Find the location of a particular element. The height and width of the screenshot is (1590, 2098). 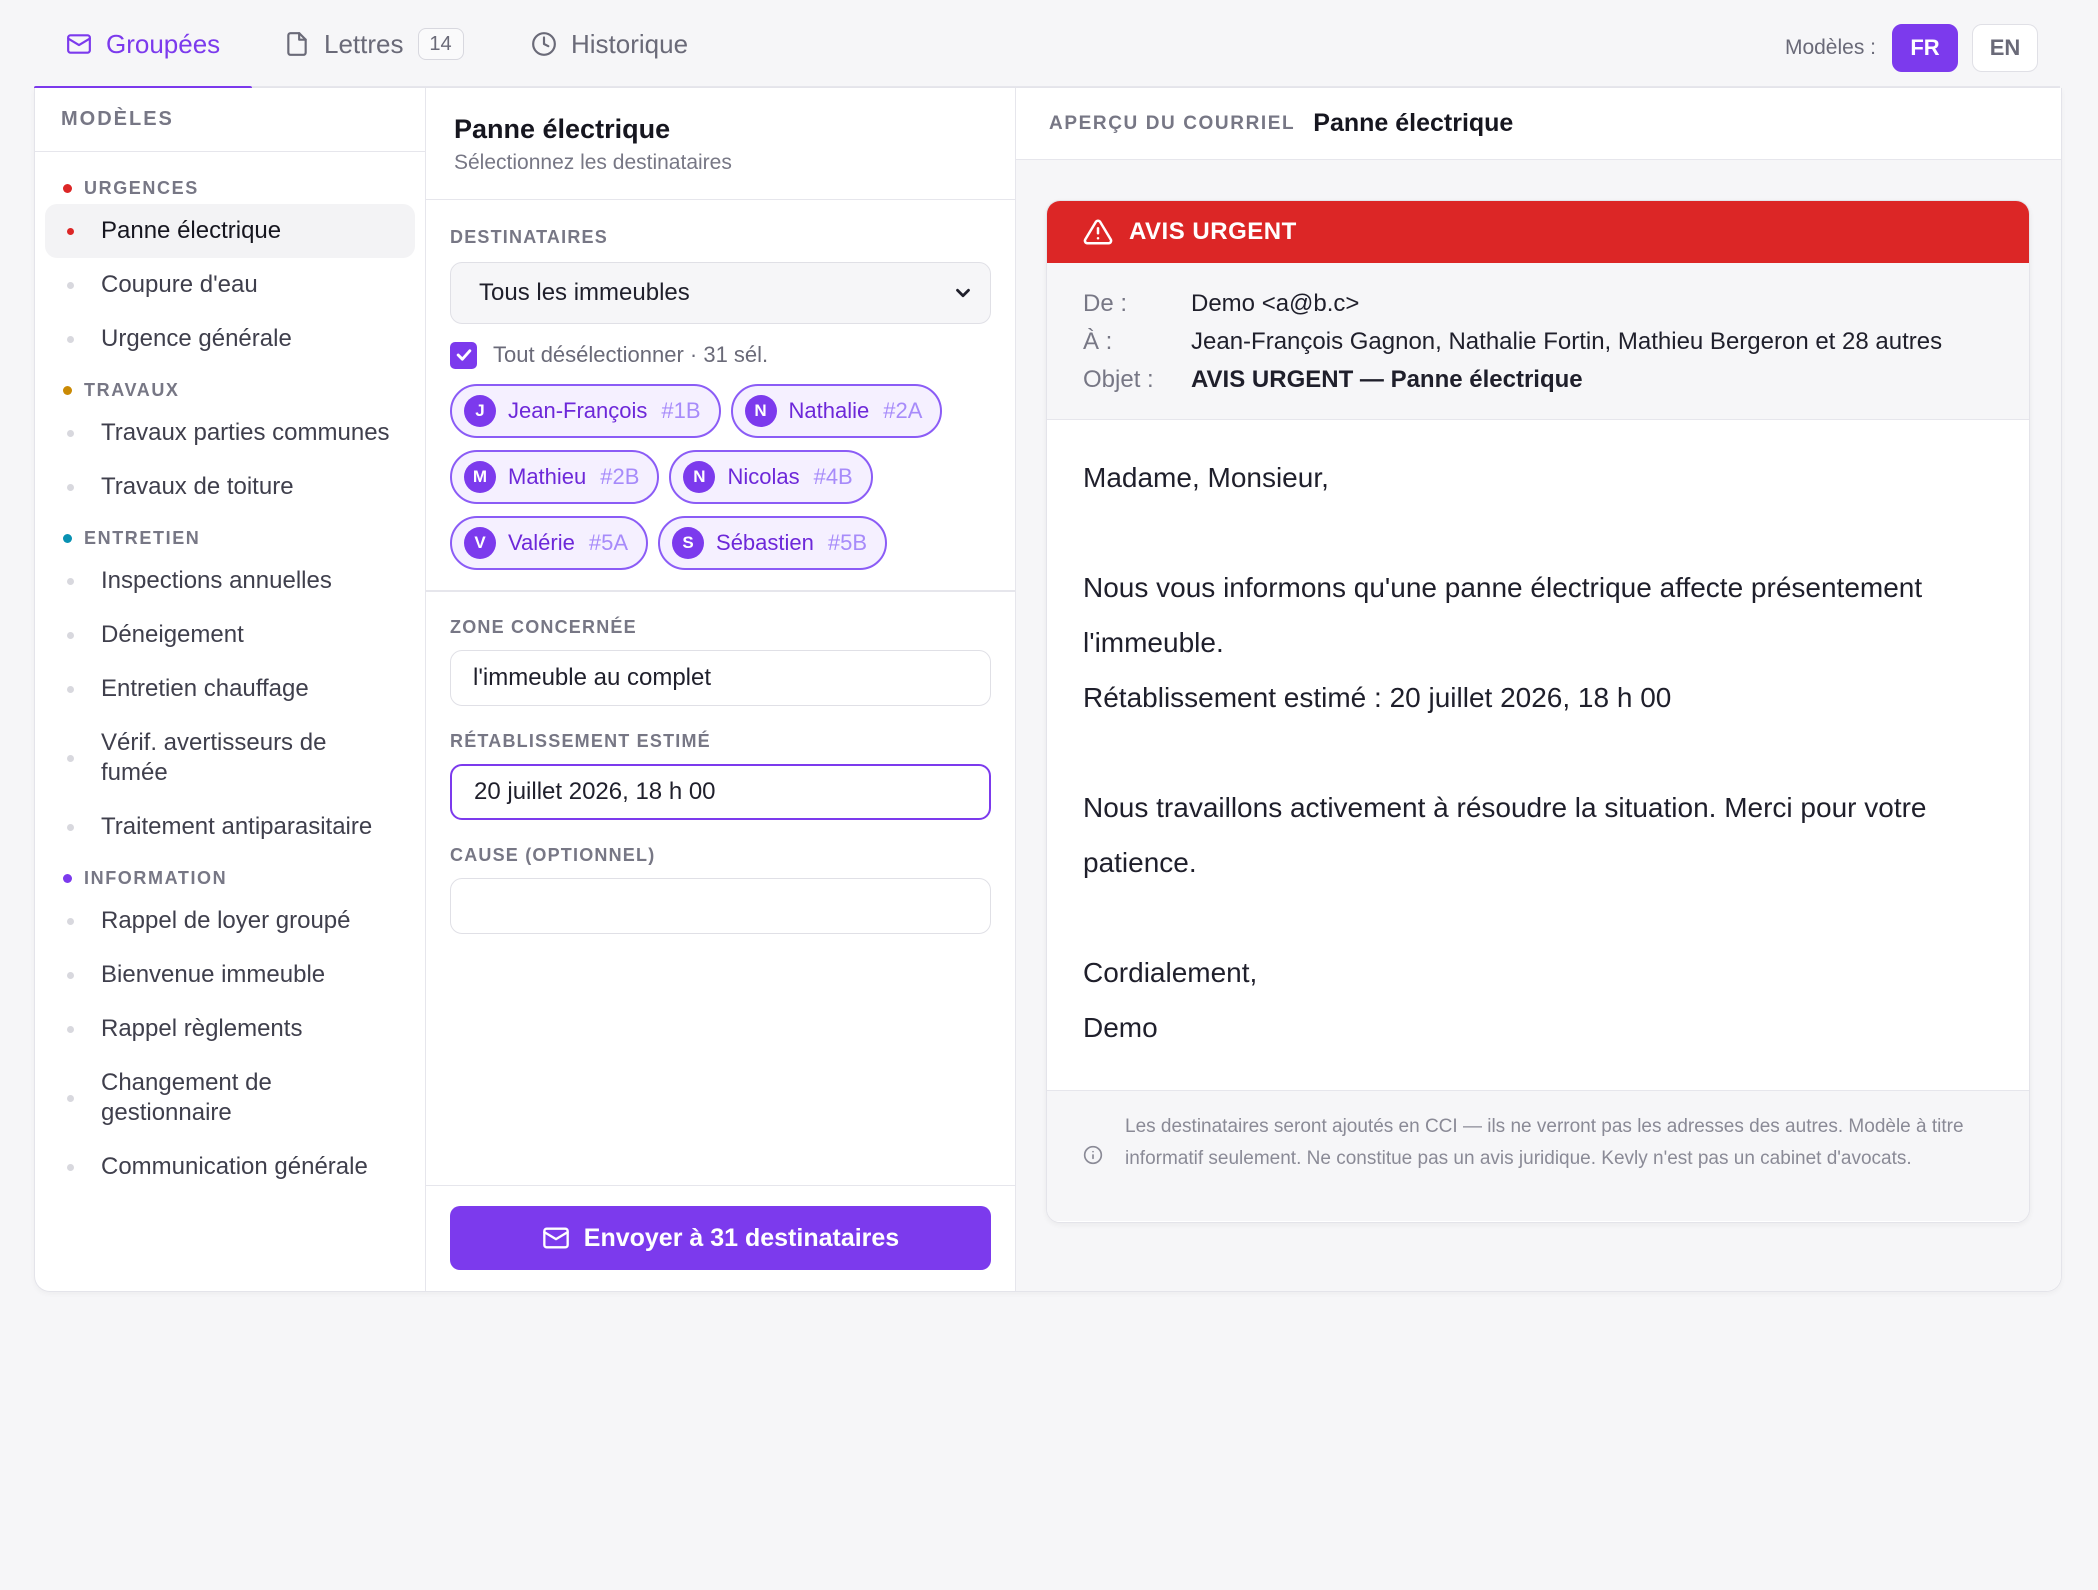

check-icon is located at coordinates (463, 355).